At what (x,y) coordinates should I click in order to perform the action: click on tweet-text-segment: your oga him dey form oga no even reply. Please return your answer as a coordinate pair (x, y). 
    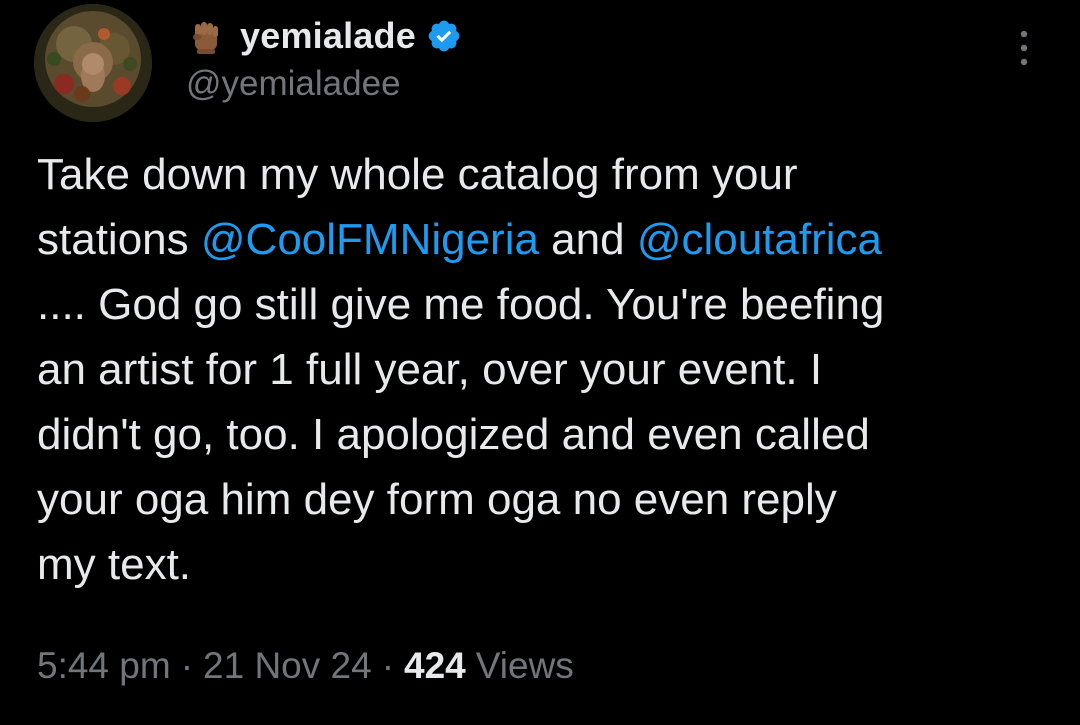
    Looking at the image, I should click on (437, 499).